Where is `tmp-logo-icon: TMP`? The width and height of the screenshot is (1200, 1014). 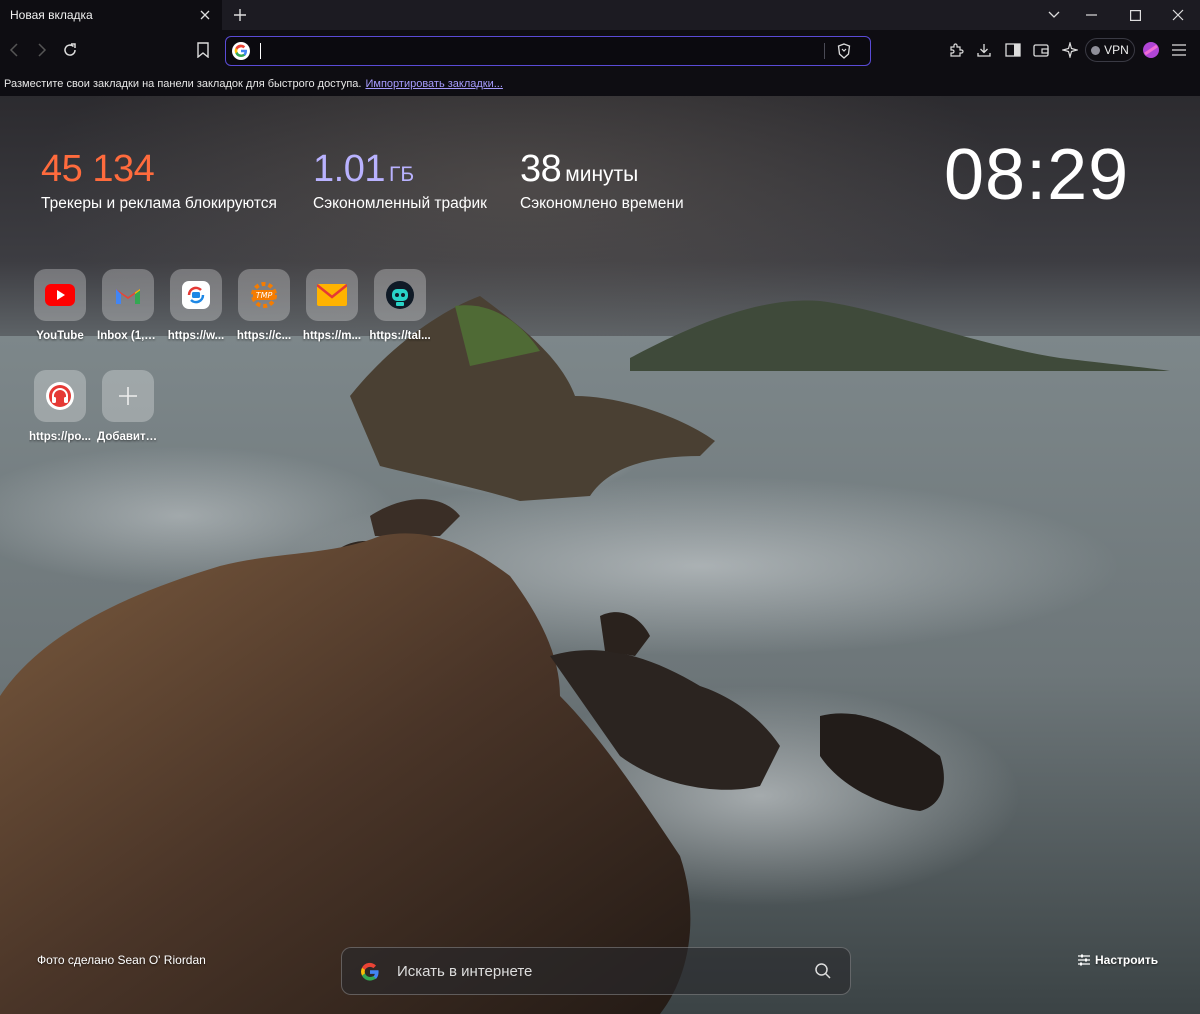 tmp-logo-icon: TMP is located at coordinates (264, 295).